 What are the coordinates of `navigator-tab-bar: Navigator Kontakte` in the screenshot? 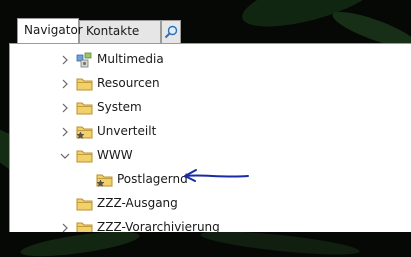 It's located at (214, 30).